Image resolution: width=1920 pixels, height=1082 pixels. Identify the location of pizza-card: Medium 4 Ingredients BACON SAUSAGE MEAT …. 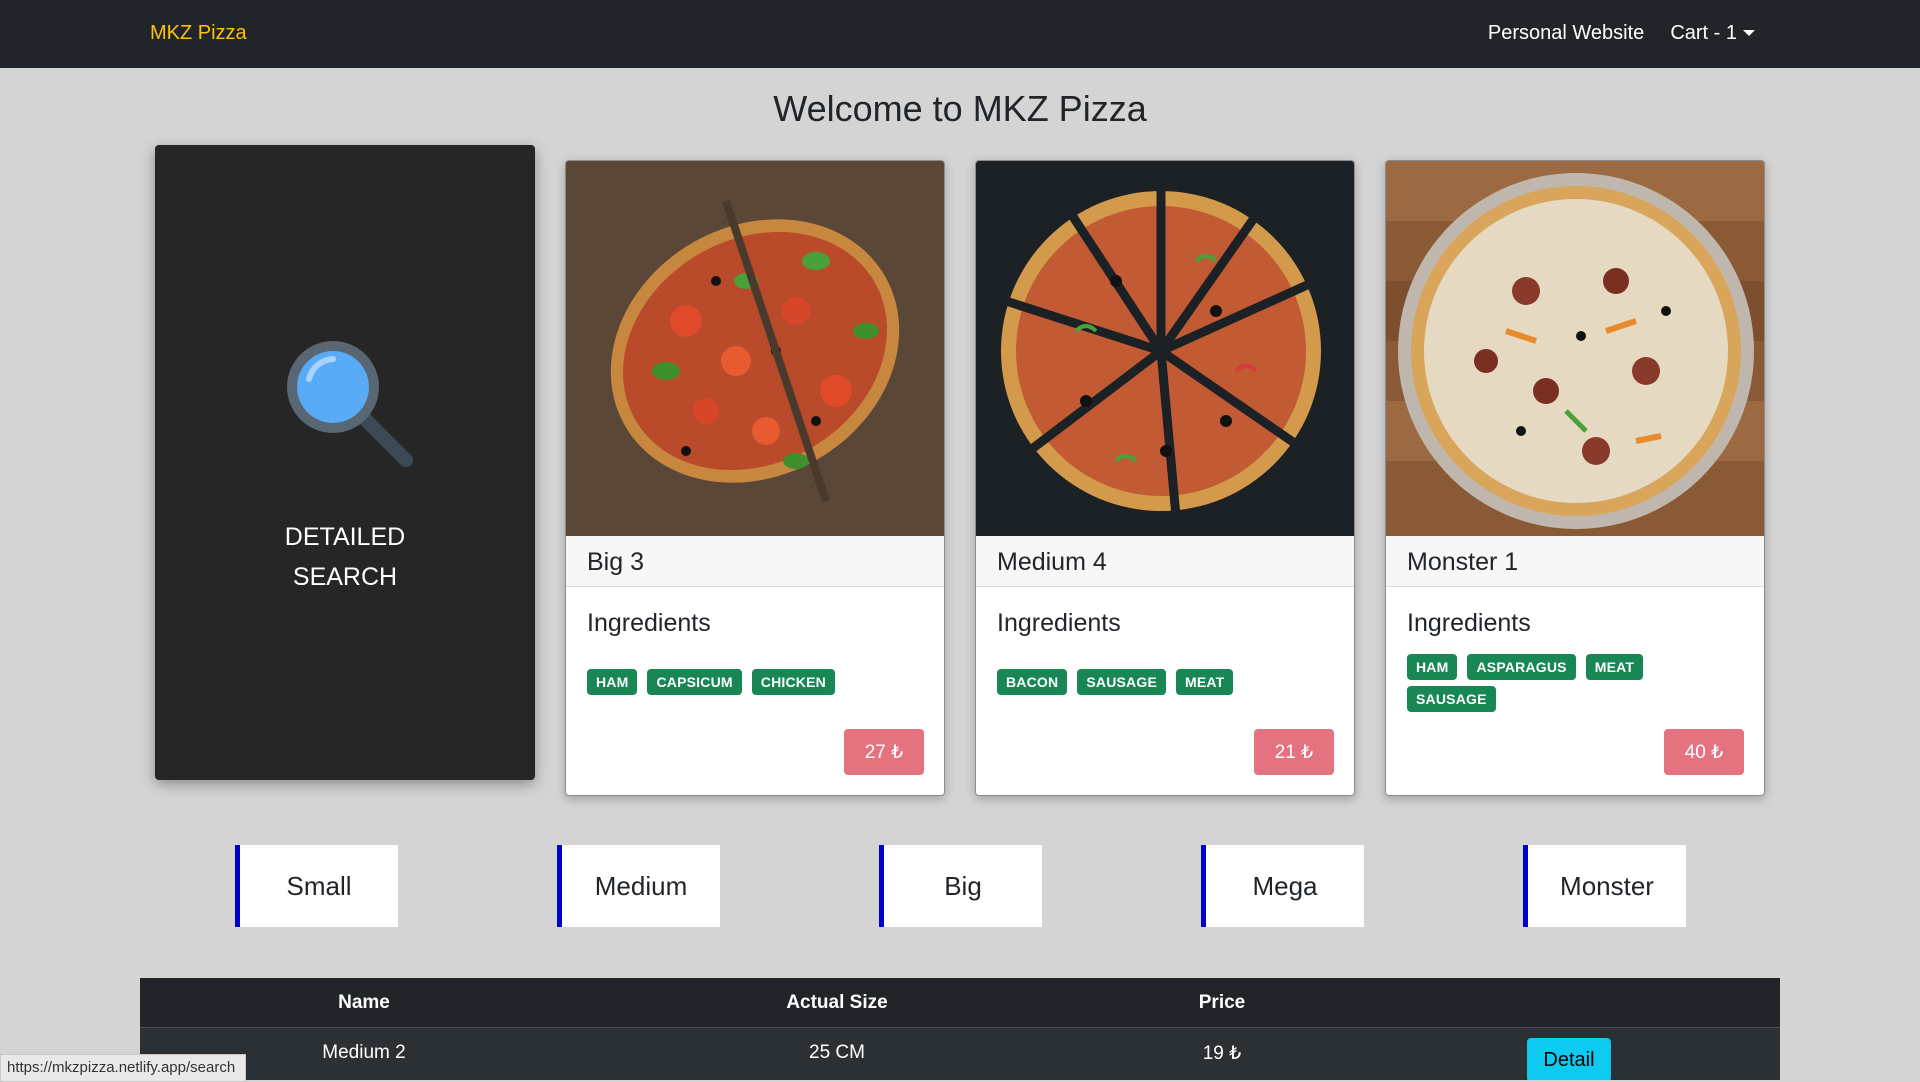
(1165, 478).